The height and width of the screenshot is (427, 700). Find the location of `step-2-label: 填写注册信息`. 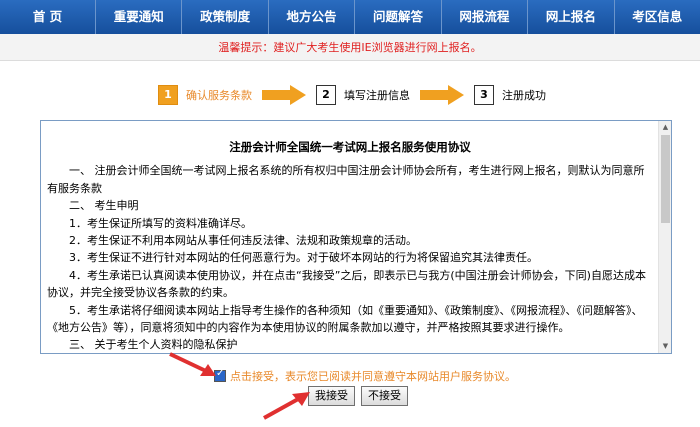

step-2-label: 填写注册信息 is located at coordinates (377, 95).